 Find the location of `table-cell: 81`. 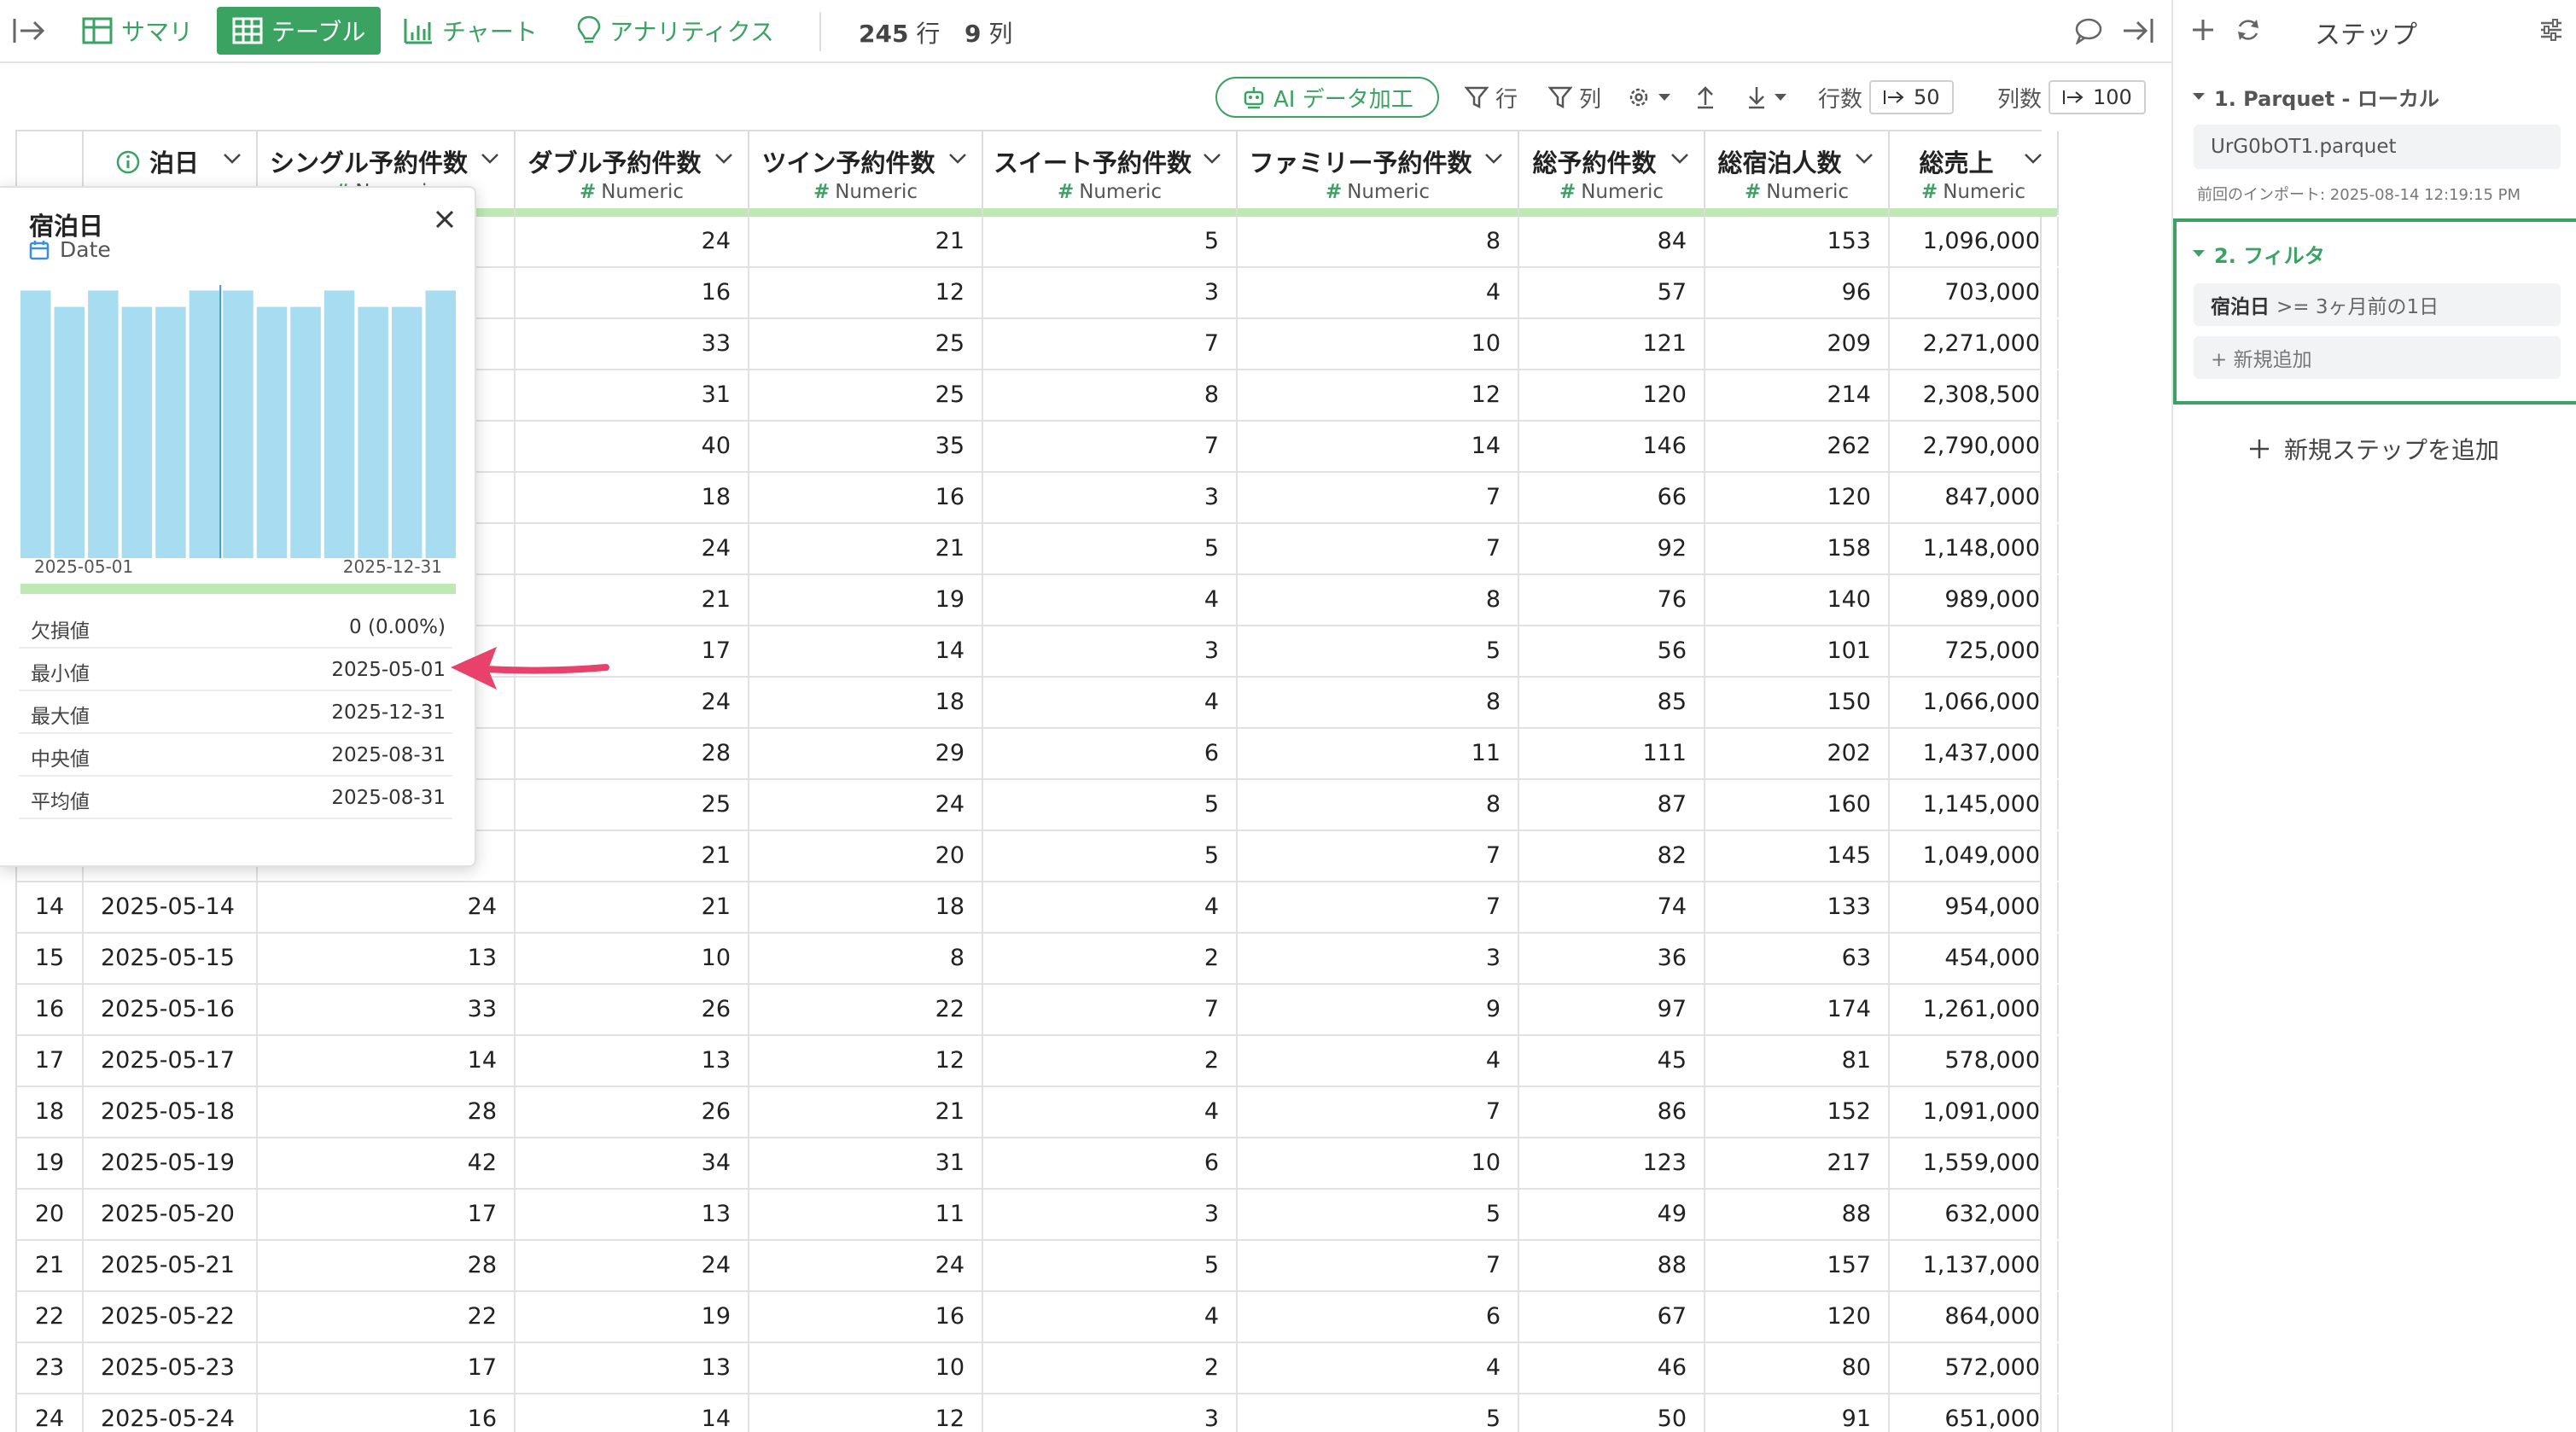

table-cell: 81 is located at coordinates (1797, 1061).